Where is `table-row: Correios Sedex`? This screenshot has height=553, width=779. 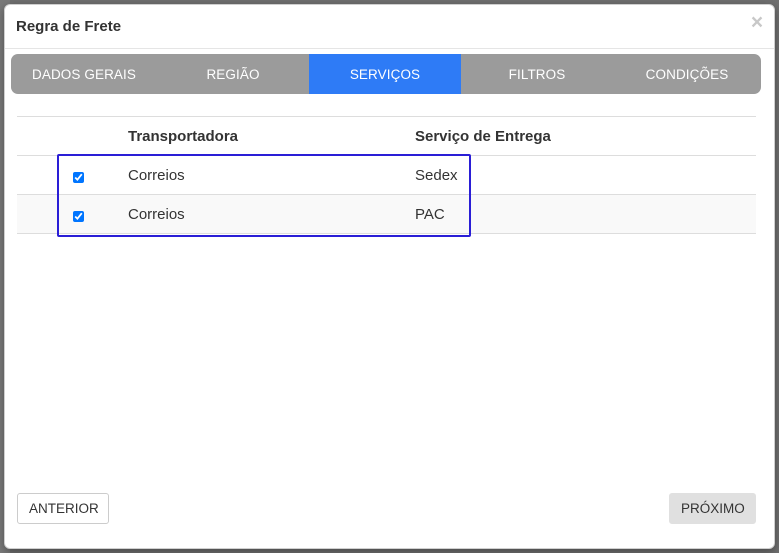 table-row: Correios Sedex is located at coordinates (386, 175).